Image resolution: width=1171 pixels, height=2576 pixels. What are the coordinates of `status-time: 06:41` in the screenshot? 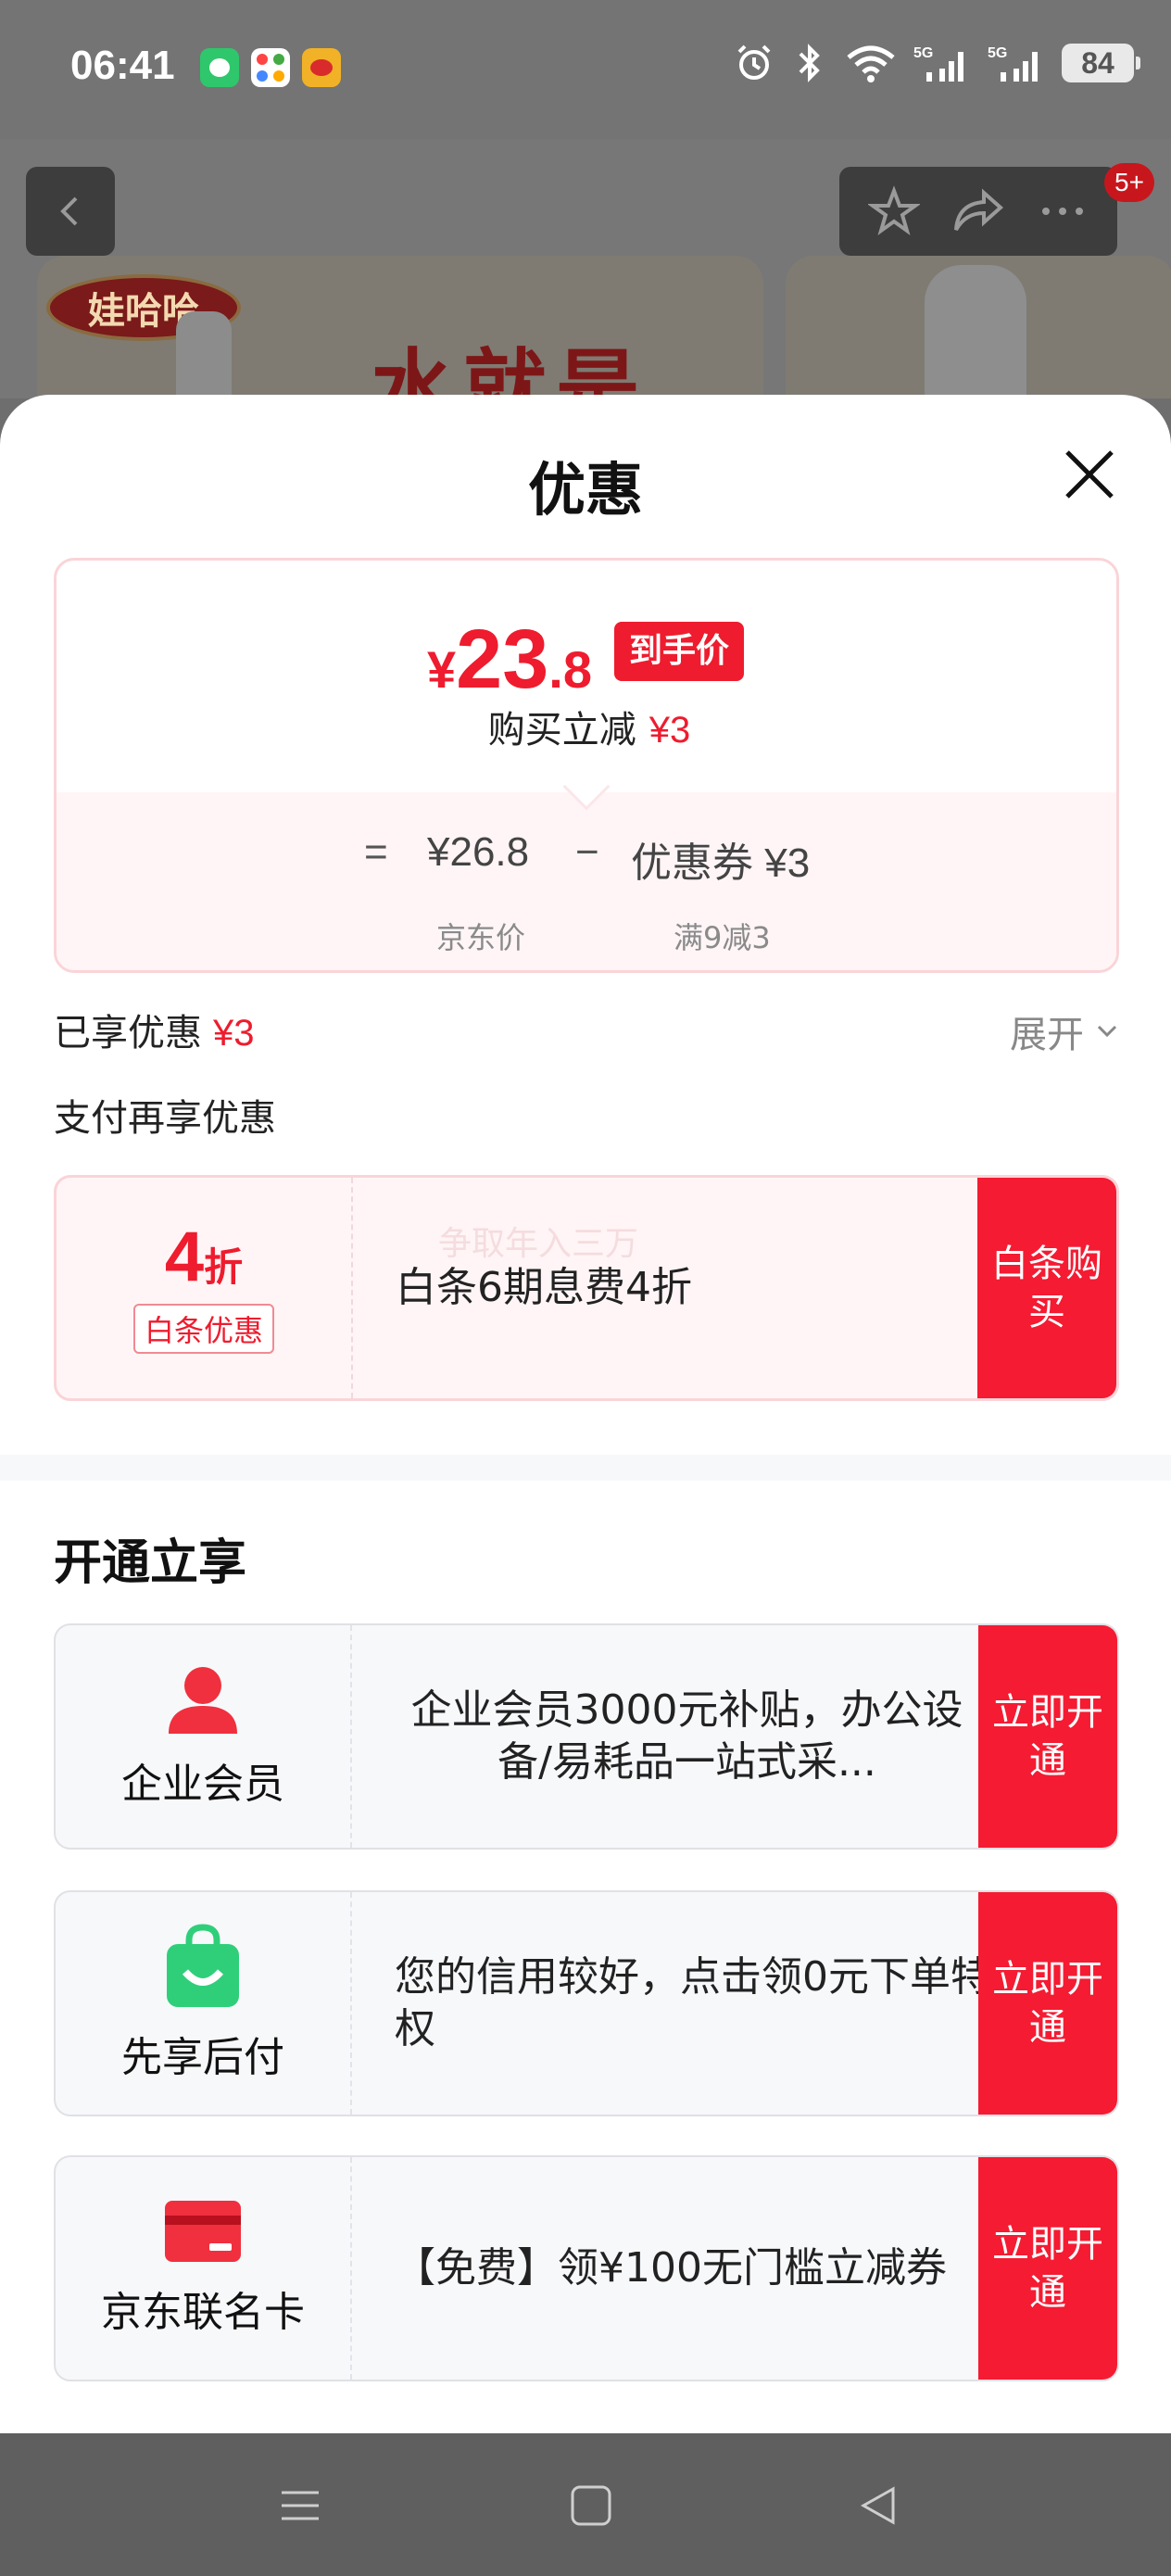 It's located at (122, 65).